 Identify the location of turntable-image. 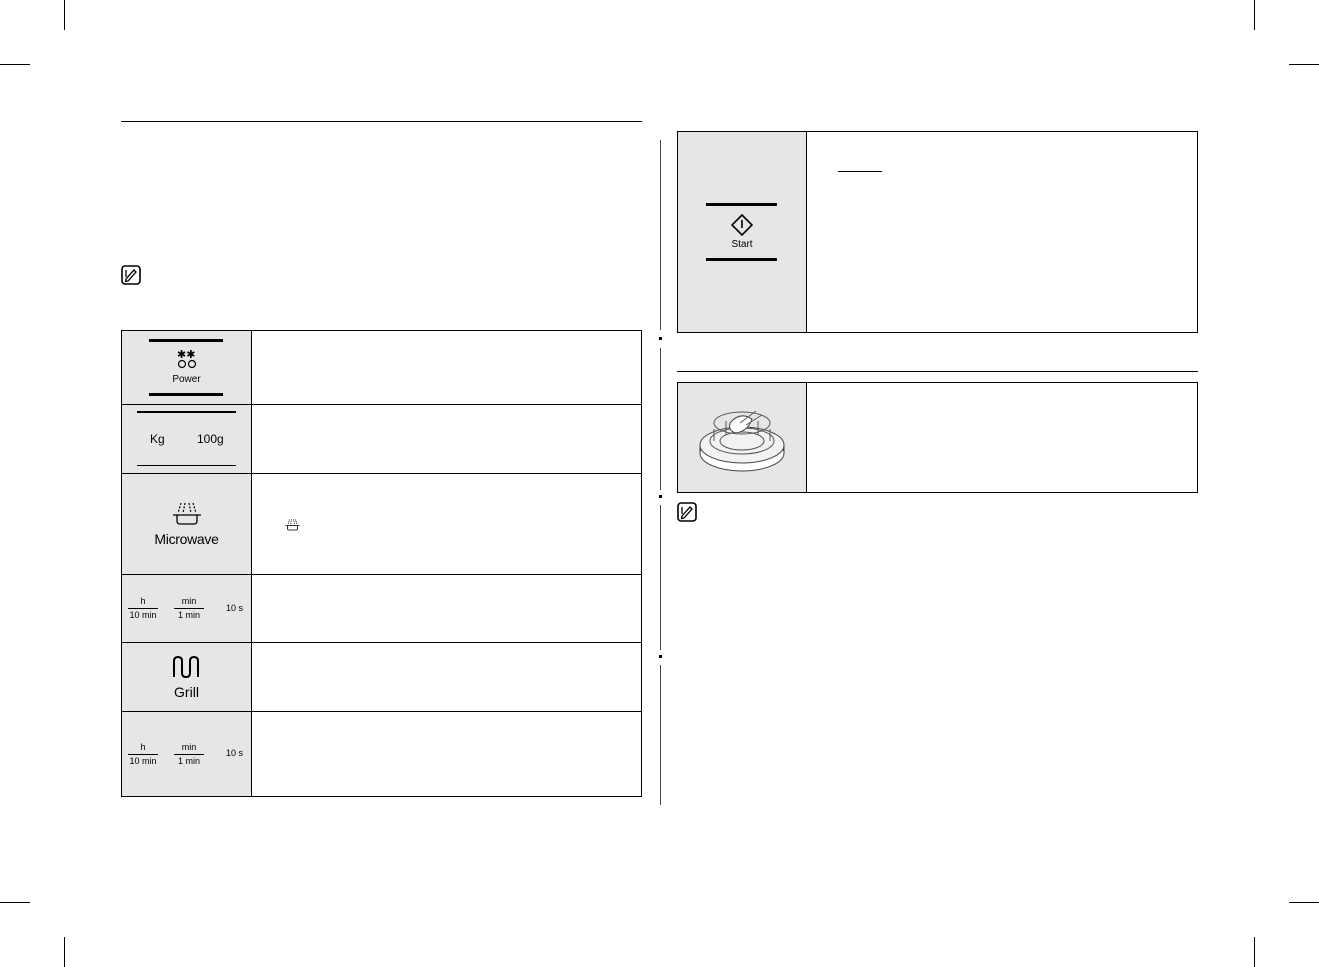
(742, 441).